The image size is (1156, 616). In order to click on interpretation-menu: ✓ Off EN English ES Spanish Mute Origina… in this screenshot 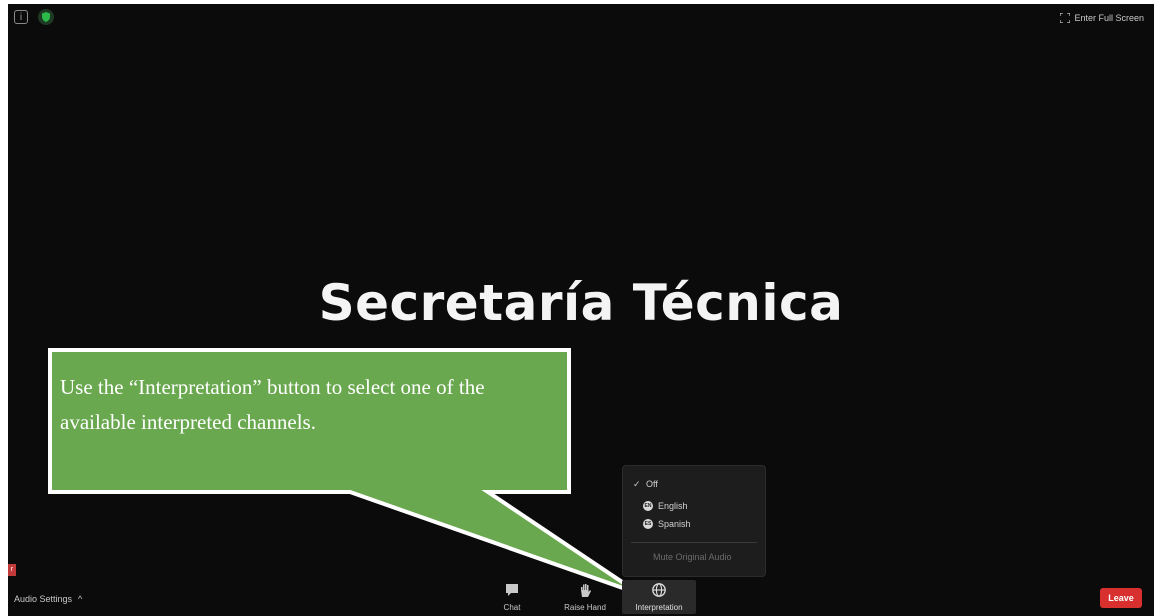, I will do `click(694, 521)`.